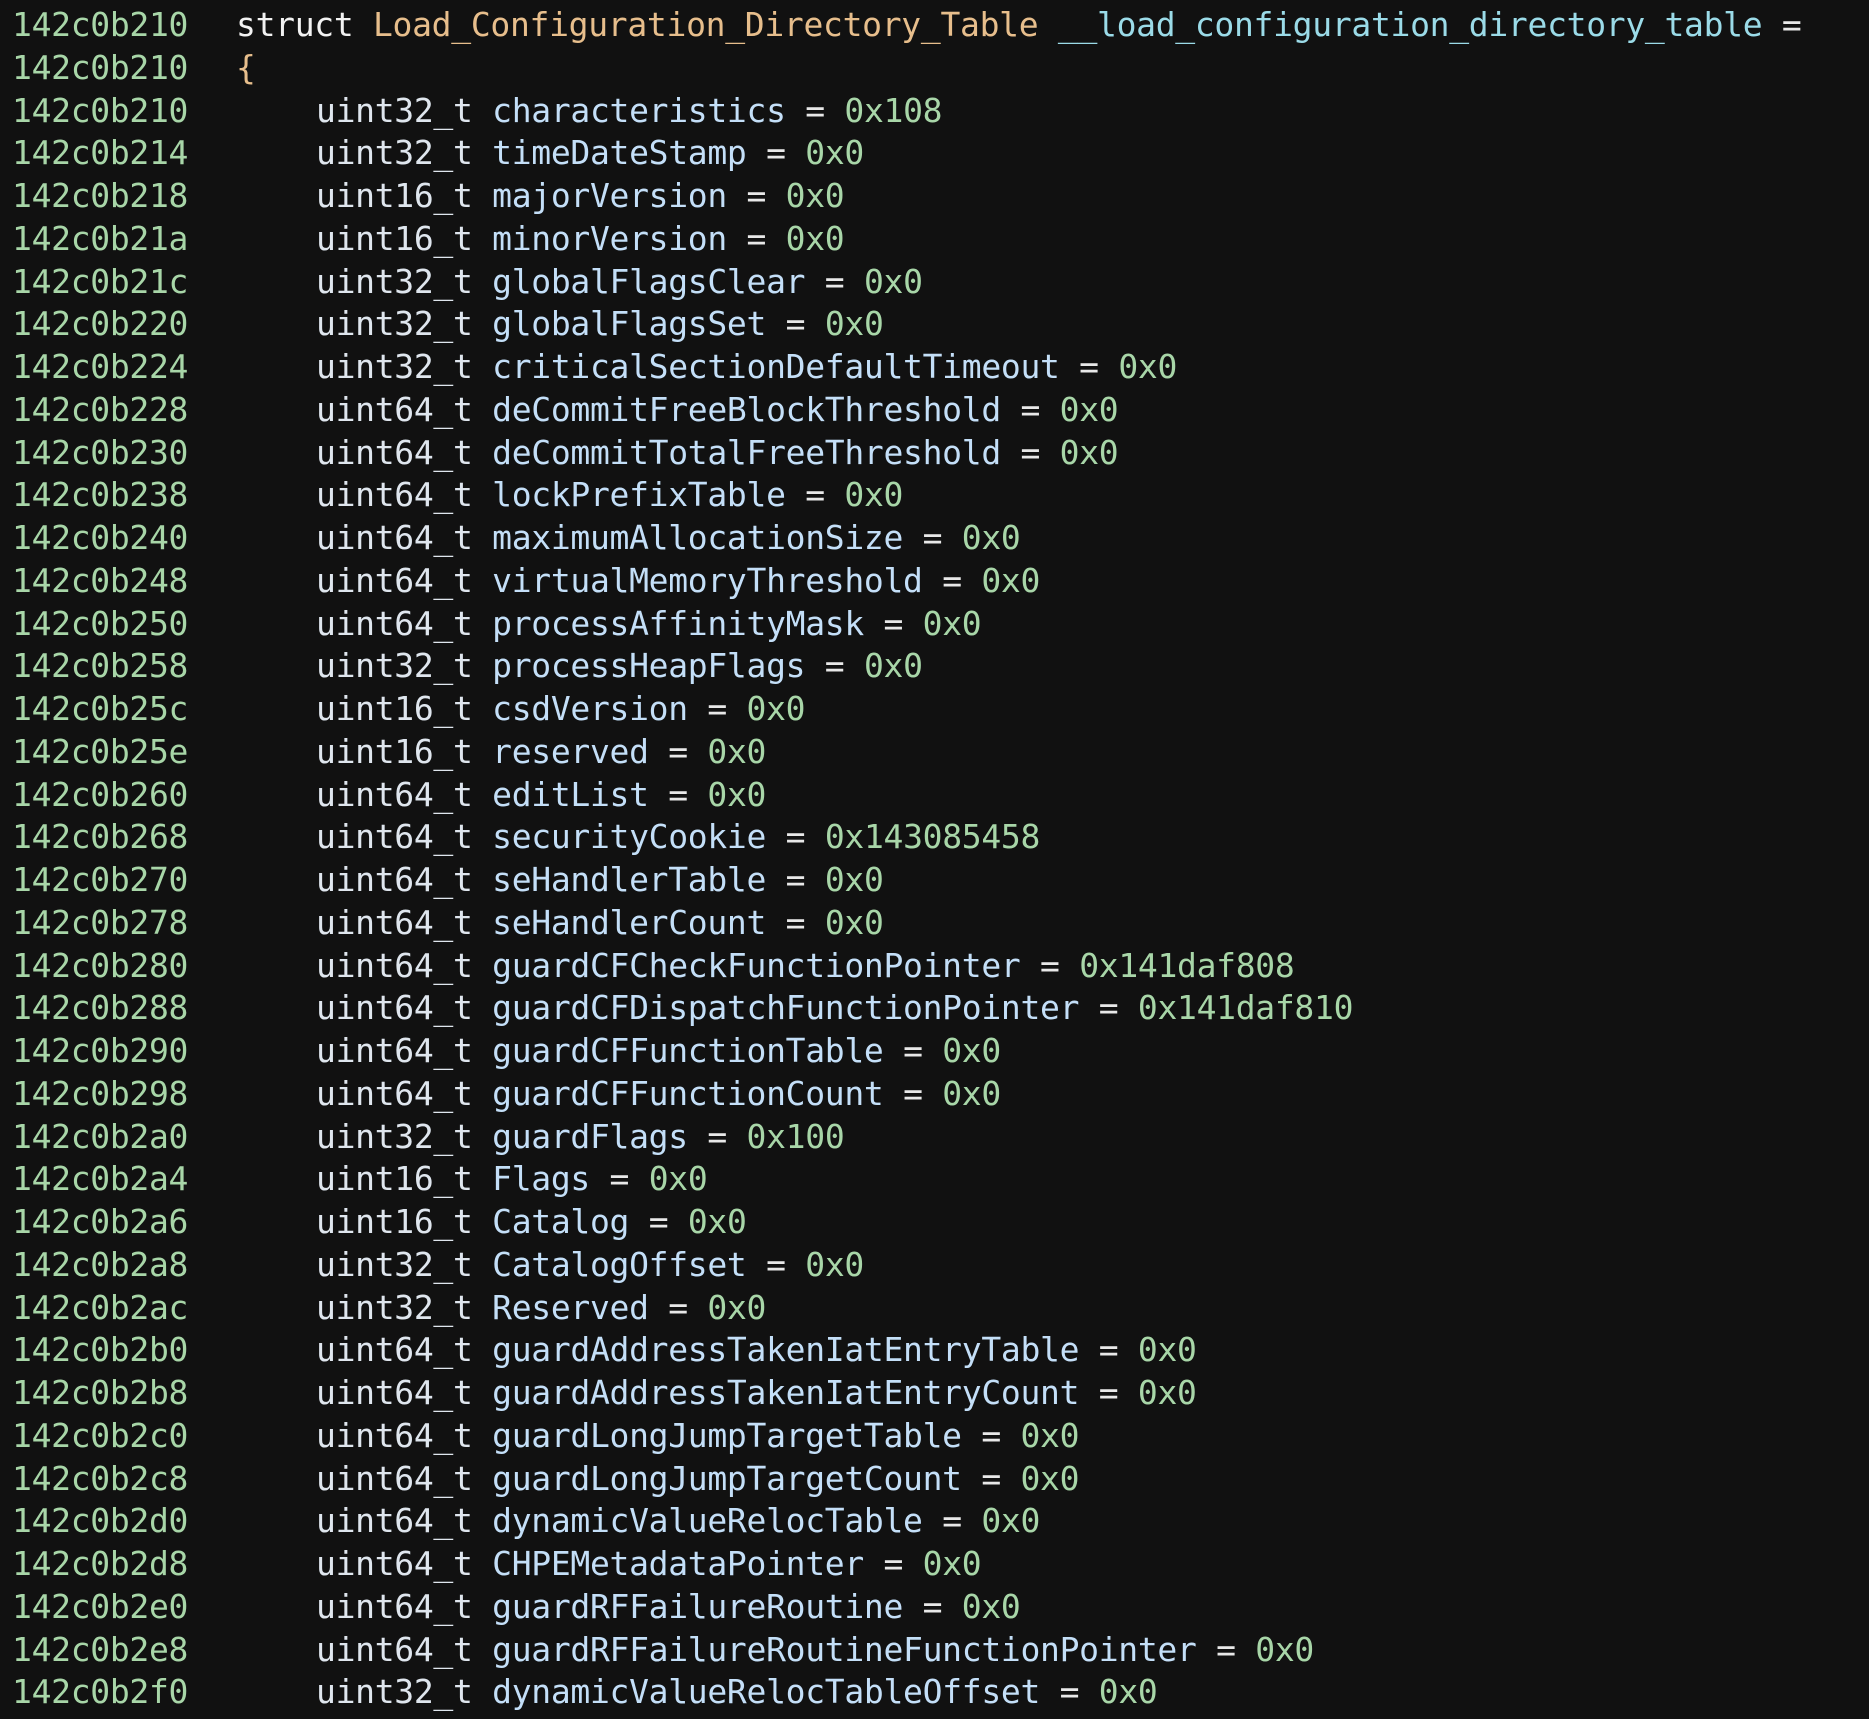 The image size is (1869, 1719). What do you see at coordinates (100, 537) in the screenshot?
I see `address-label: 142c0b240` at bounding box center [100, 537].